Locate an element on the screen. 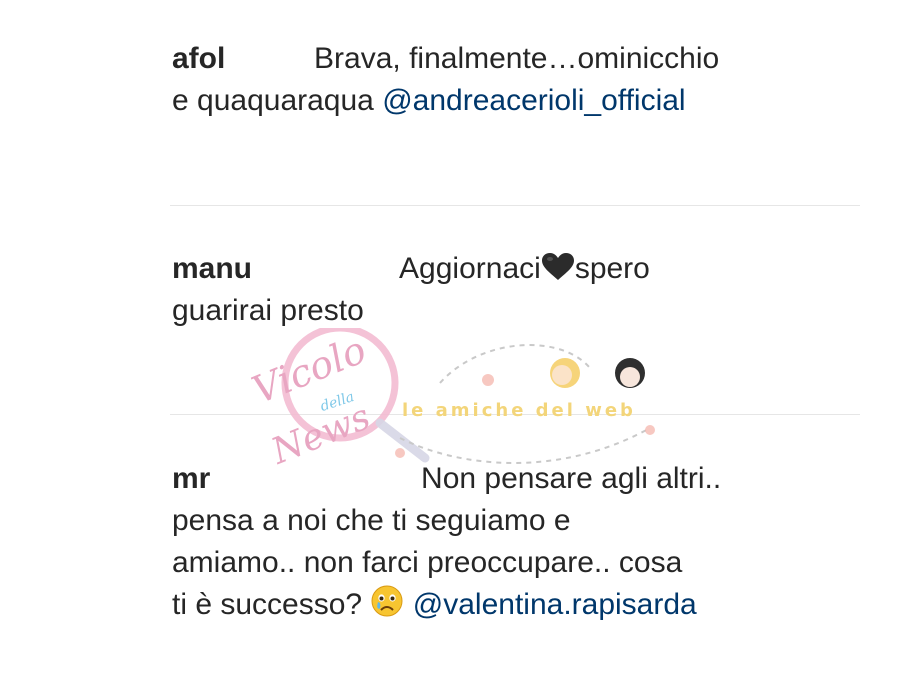  comment-text: guarirai presto is located at coordinates (268, 310).